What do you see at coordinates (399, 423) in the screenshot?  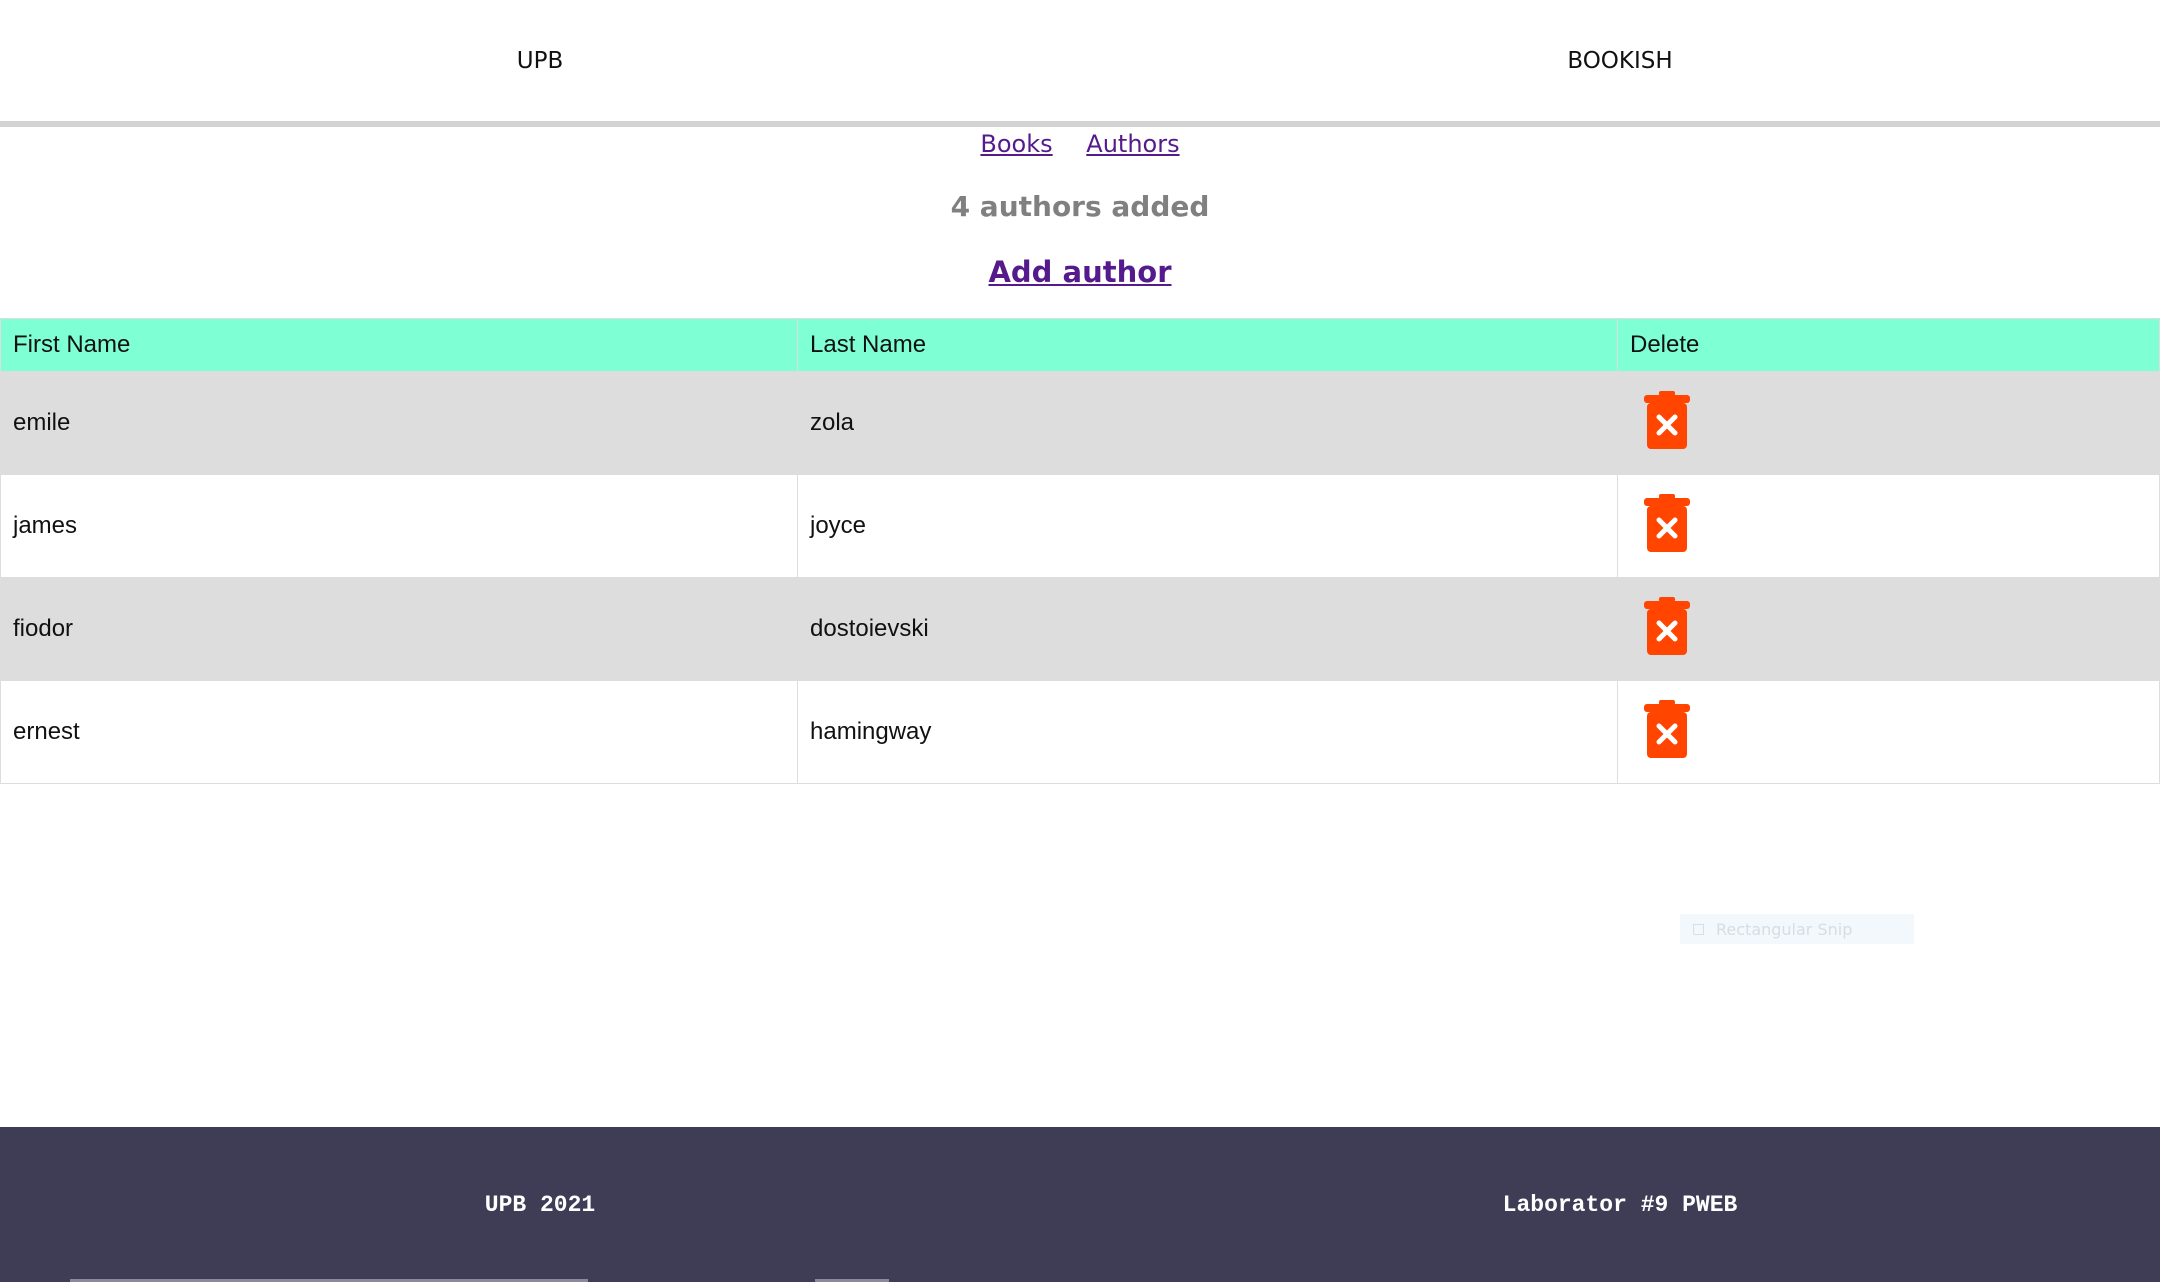 I see `cell-first-name: emile` at bounding box center [399, 423].